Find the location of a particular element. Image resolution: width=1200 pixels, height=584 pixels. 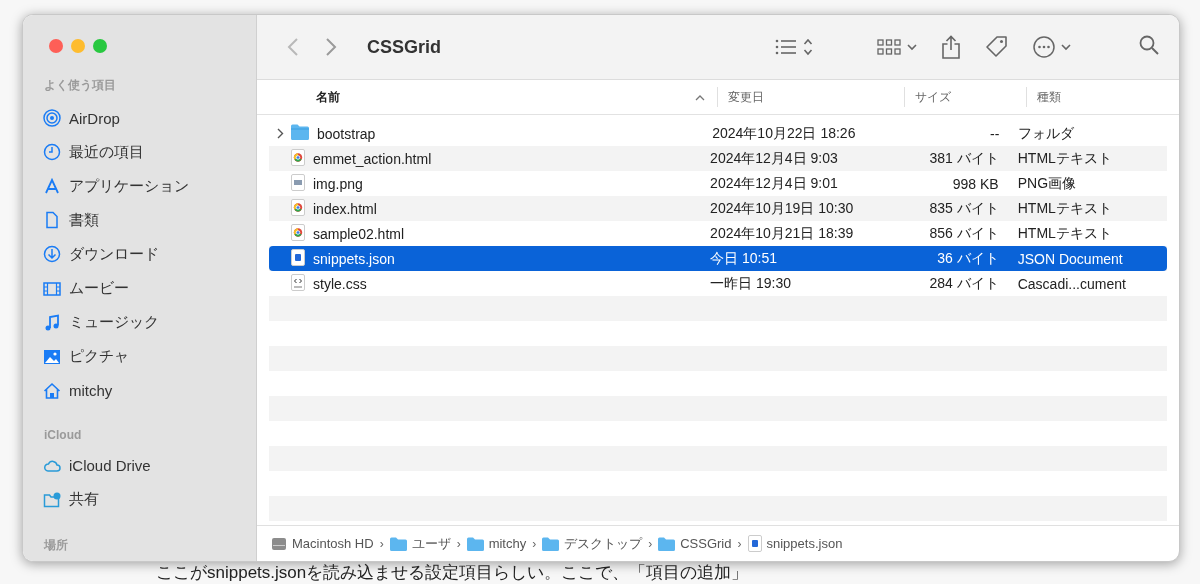

sidebar-item: 最近の項目 is located at coordinates (93, 152).